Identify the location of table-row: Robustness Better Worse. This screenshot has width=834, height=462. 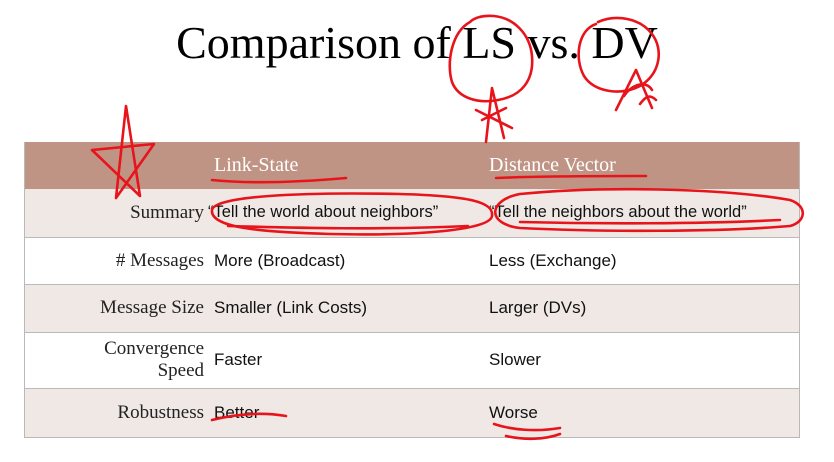
(412, 412).